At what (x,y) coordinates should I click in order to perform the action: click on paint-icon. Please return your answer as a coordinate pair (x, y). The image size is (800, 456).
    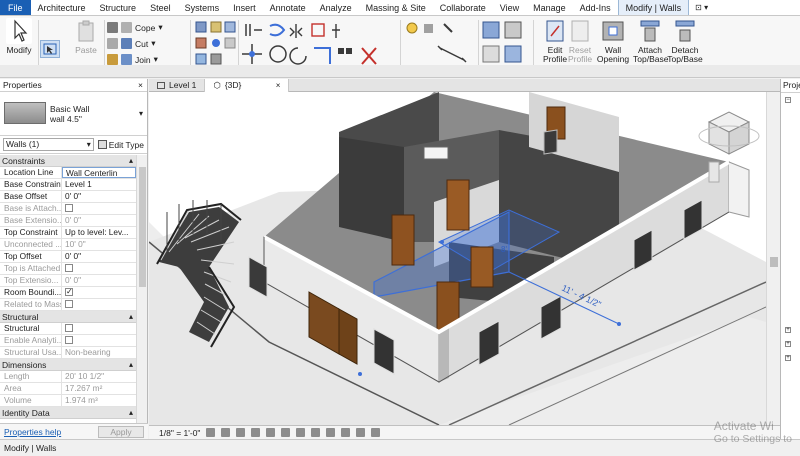
    Looking at the image, I should click on (216, 27).